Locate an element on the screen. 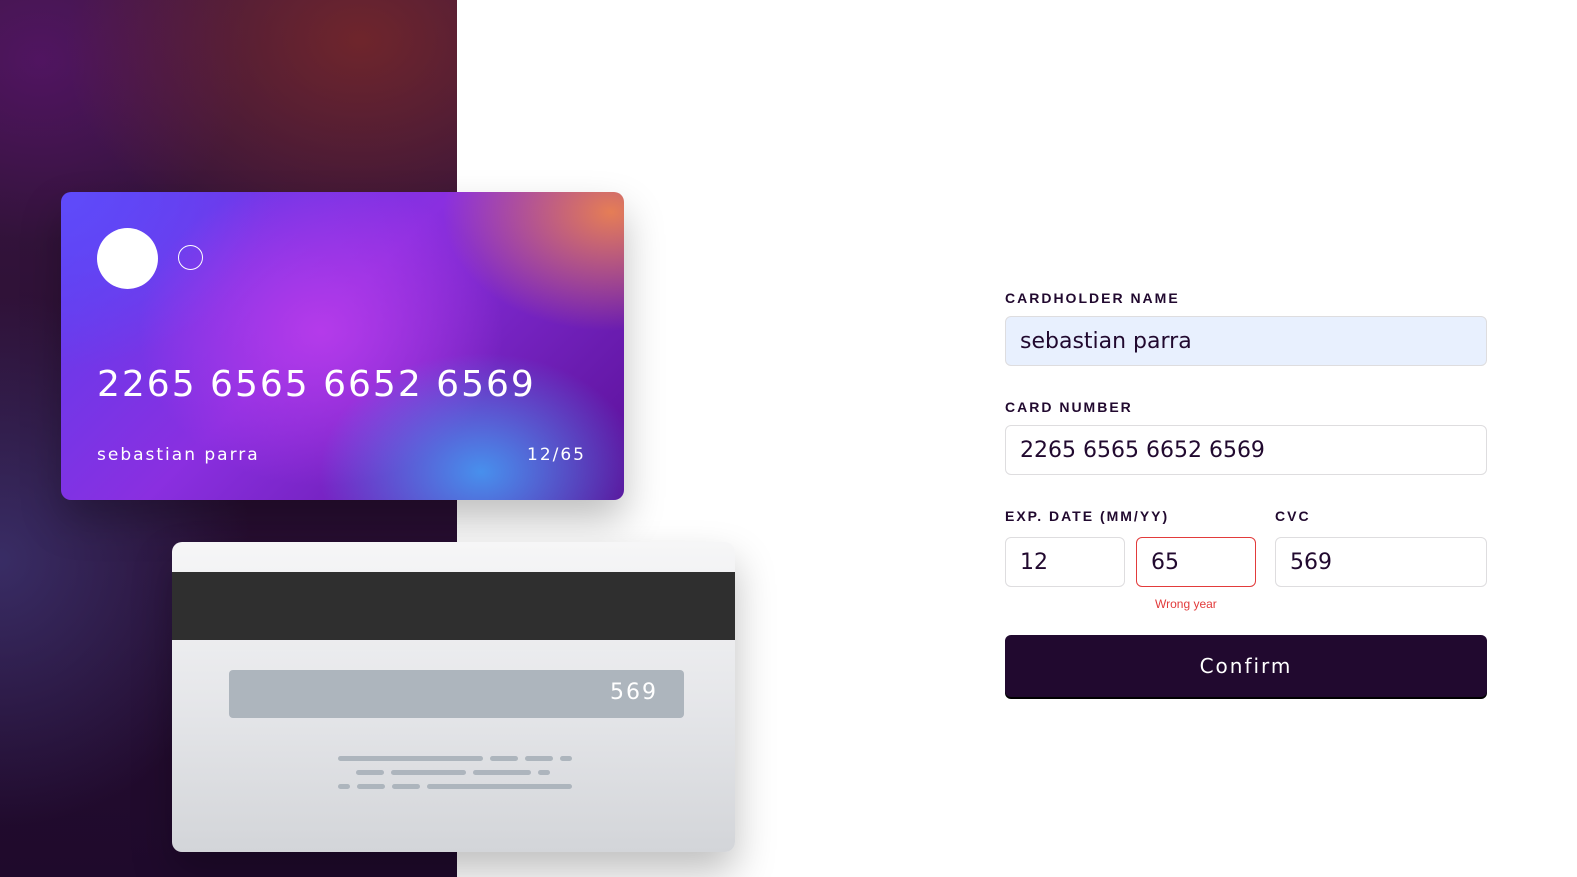 The image size is (1577, 877). card-front-expiry: 12/65 is located at coordinates (556, 455).